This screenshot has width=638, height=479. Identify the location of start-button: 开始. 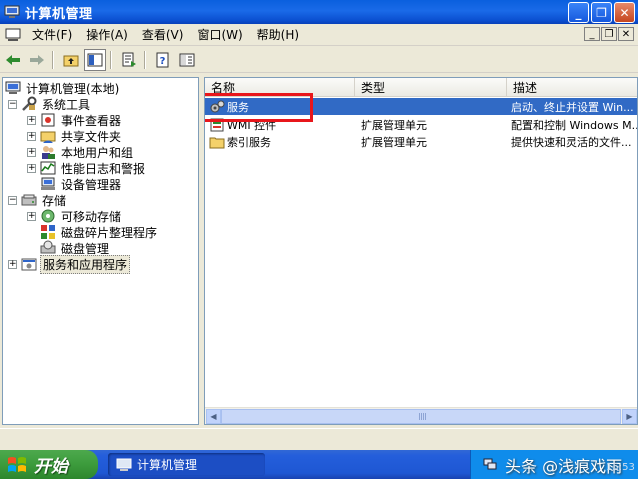
(49, 464).